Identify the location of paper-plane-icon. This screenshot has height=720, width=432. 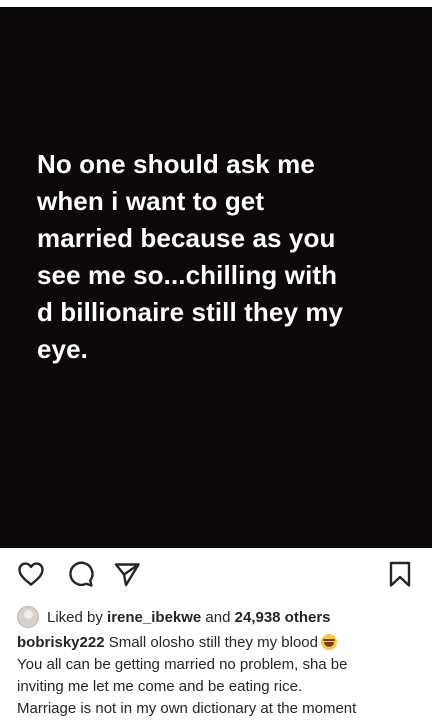
(127, 574).